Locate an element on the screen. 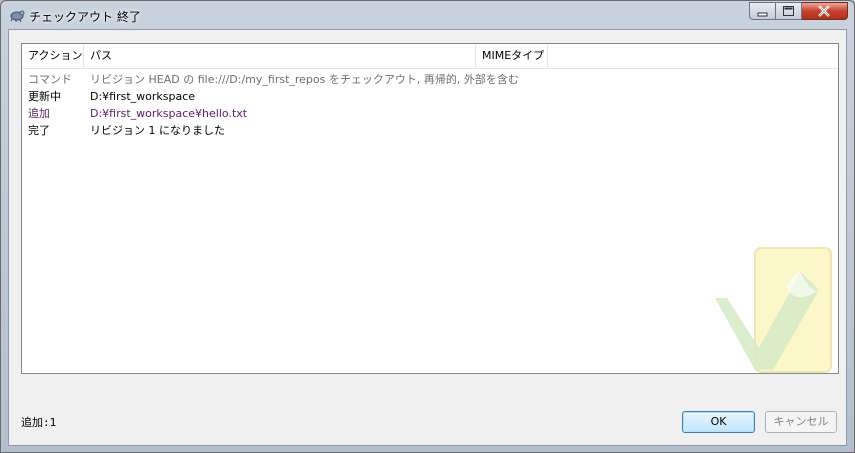 This screenshot has width=855, height=453. tortoise-icon is located at coordinates (17, 16).